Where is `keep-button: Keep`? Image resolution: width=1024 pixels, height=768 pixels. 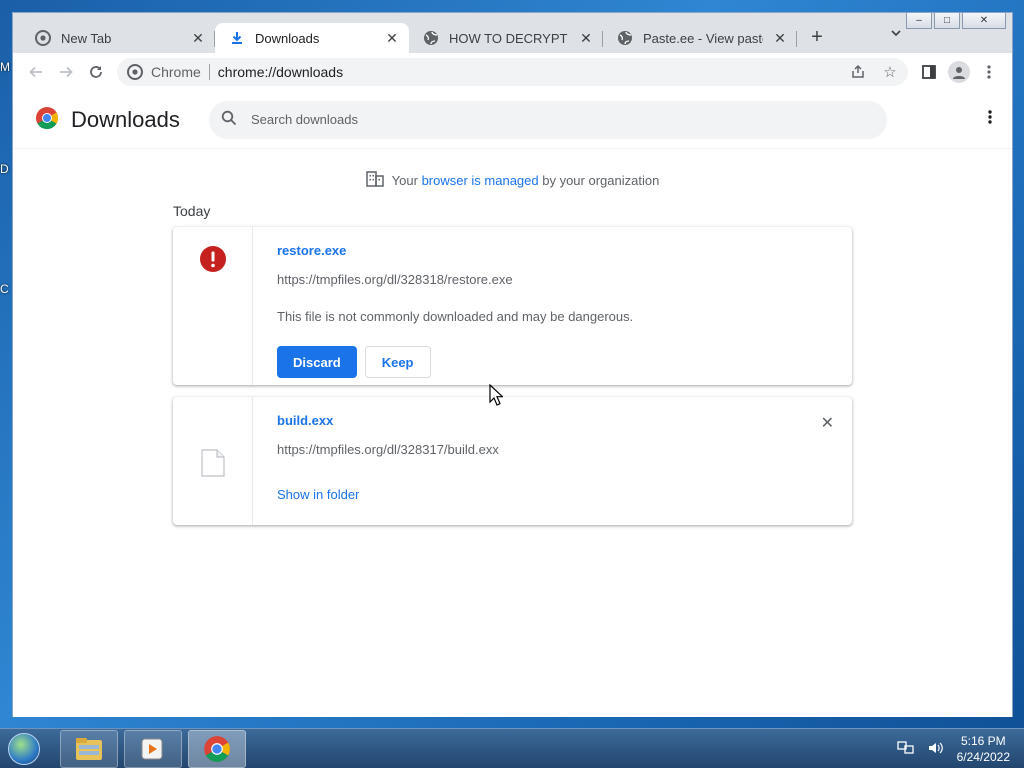
keep-button: Keep is located at coordinates (397, 362).